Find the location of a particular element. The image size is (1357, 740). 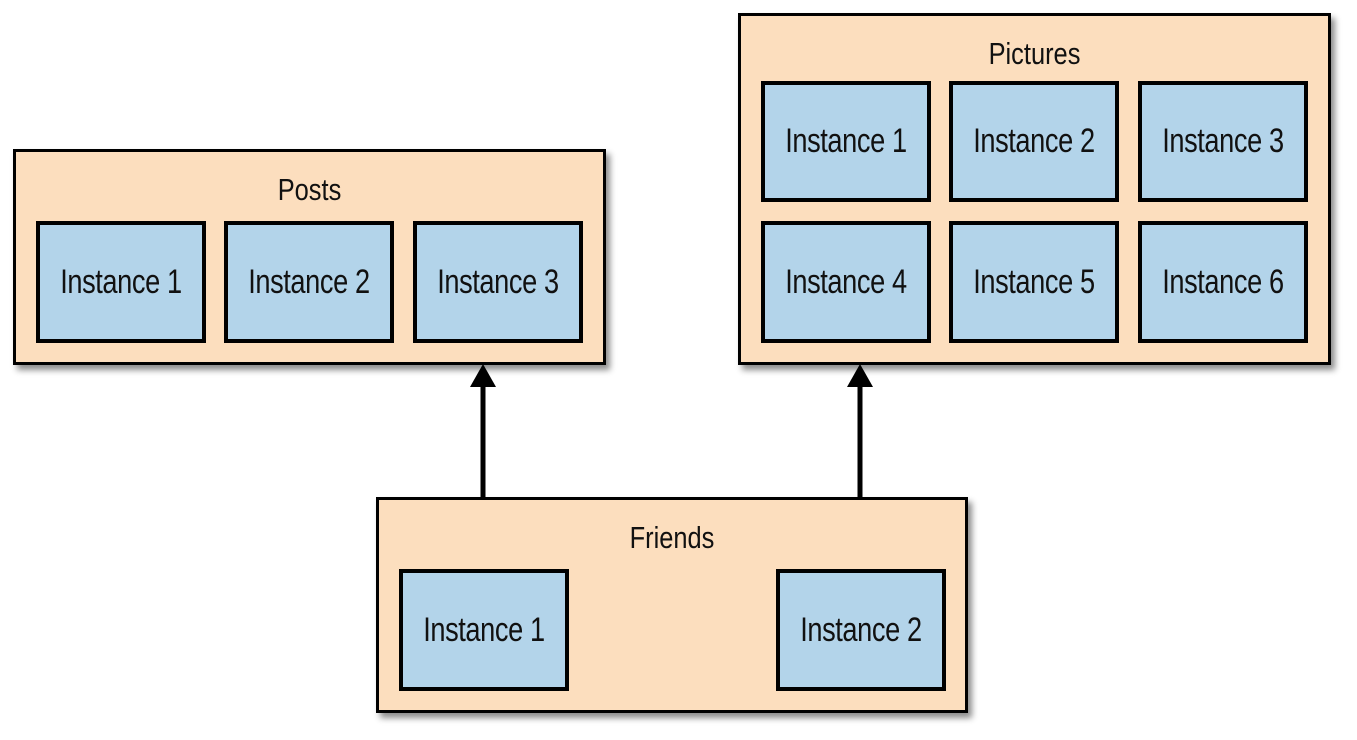

pictures-title: Pictures is located at coordinates (1034, 53).